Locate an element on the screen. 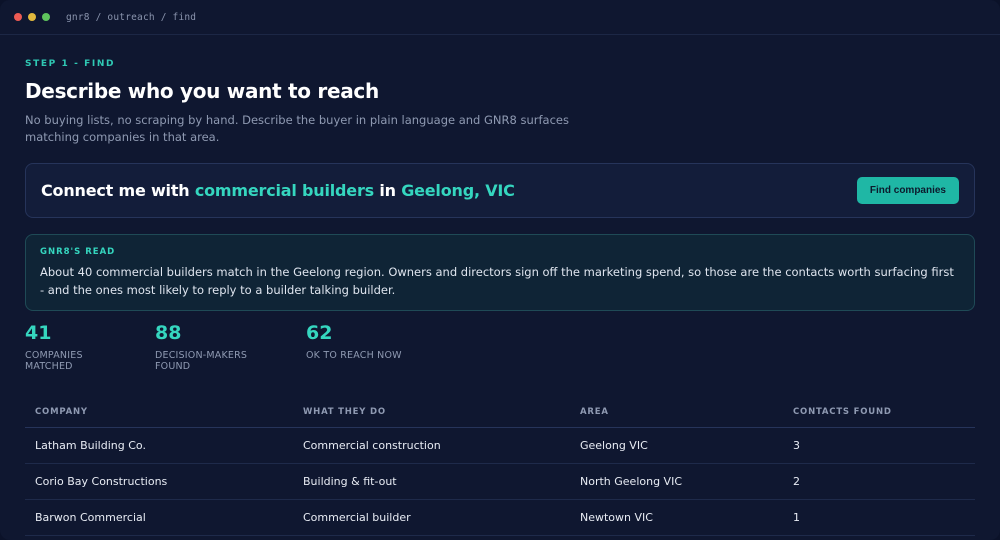  breadcrumb: gnr8 / outreach / find is located at coordinates (131, 17).